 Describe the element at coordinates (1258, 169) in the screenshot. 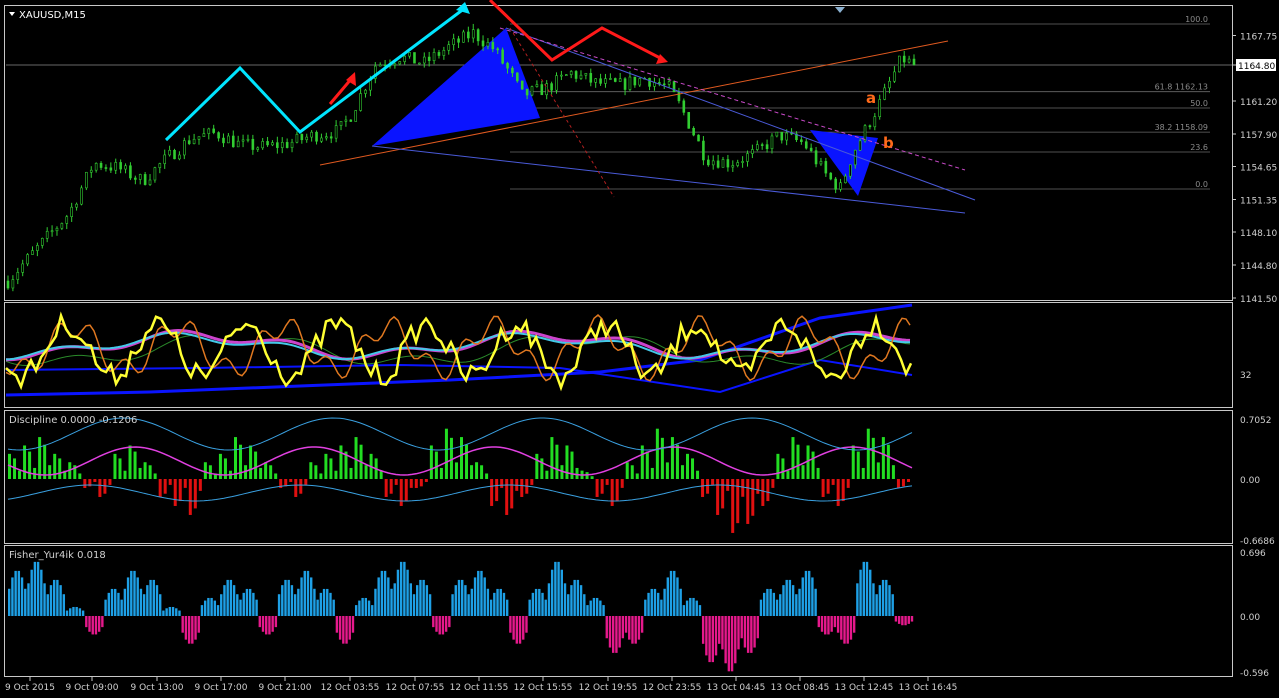

I see `price-tick-label: 1154.65` at that location.